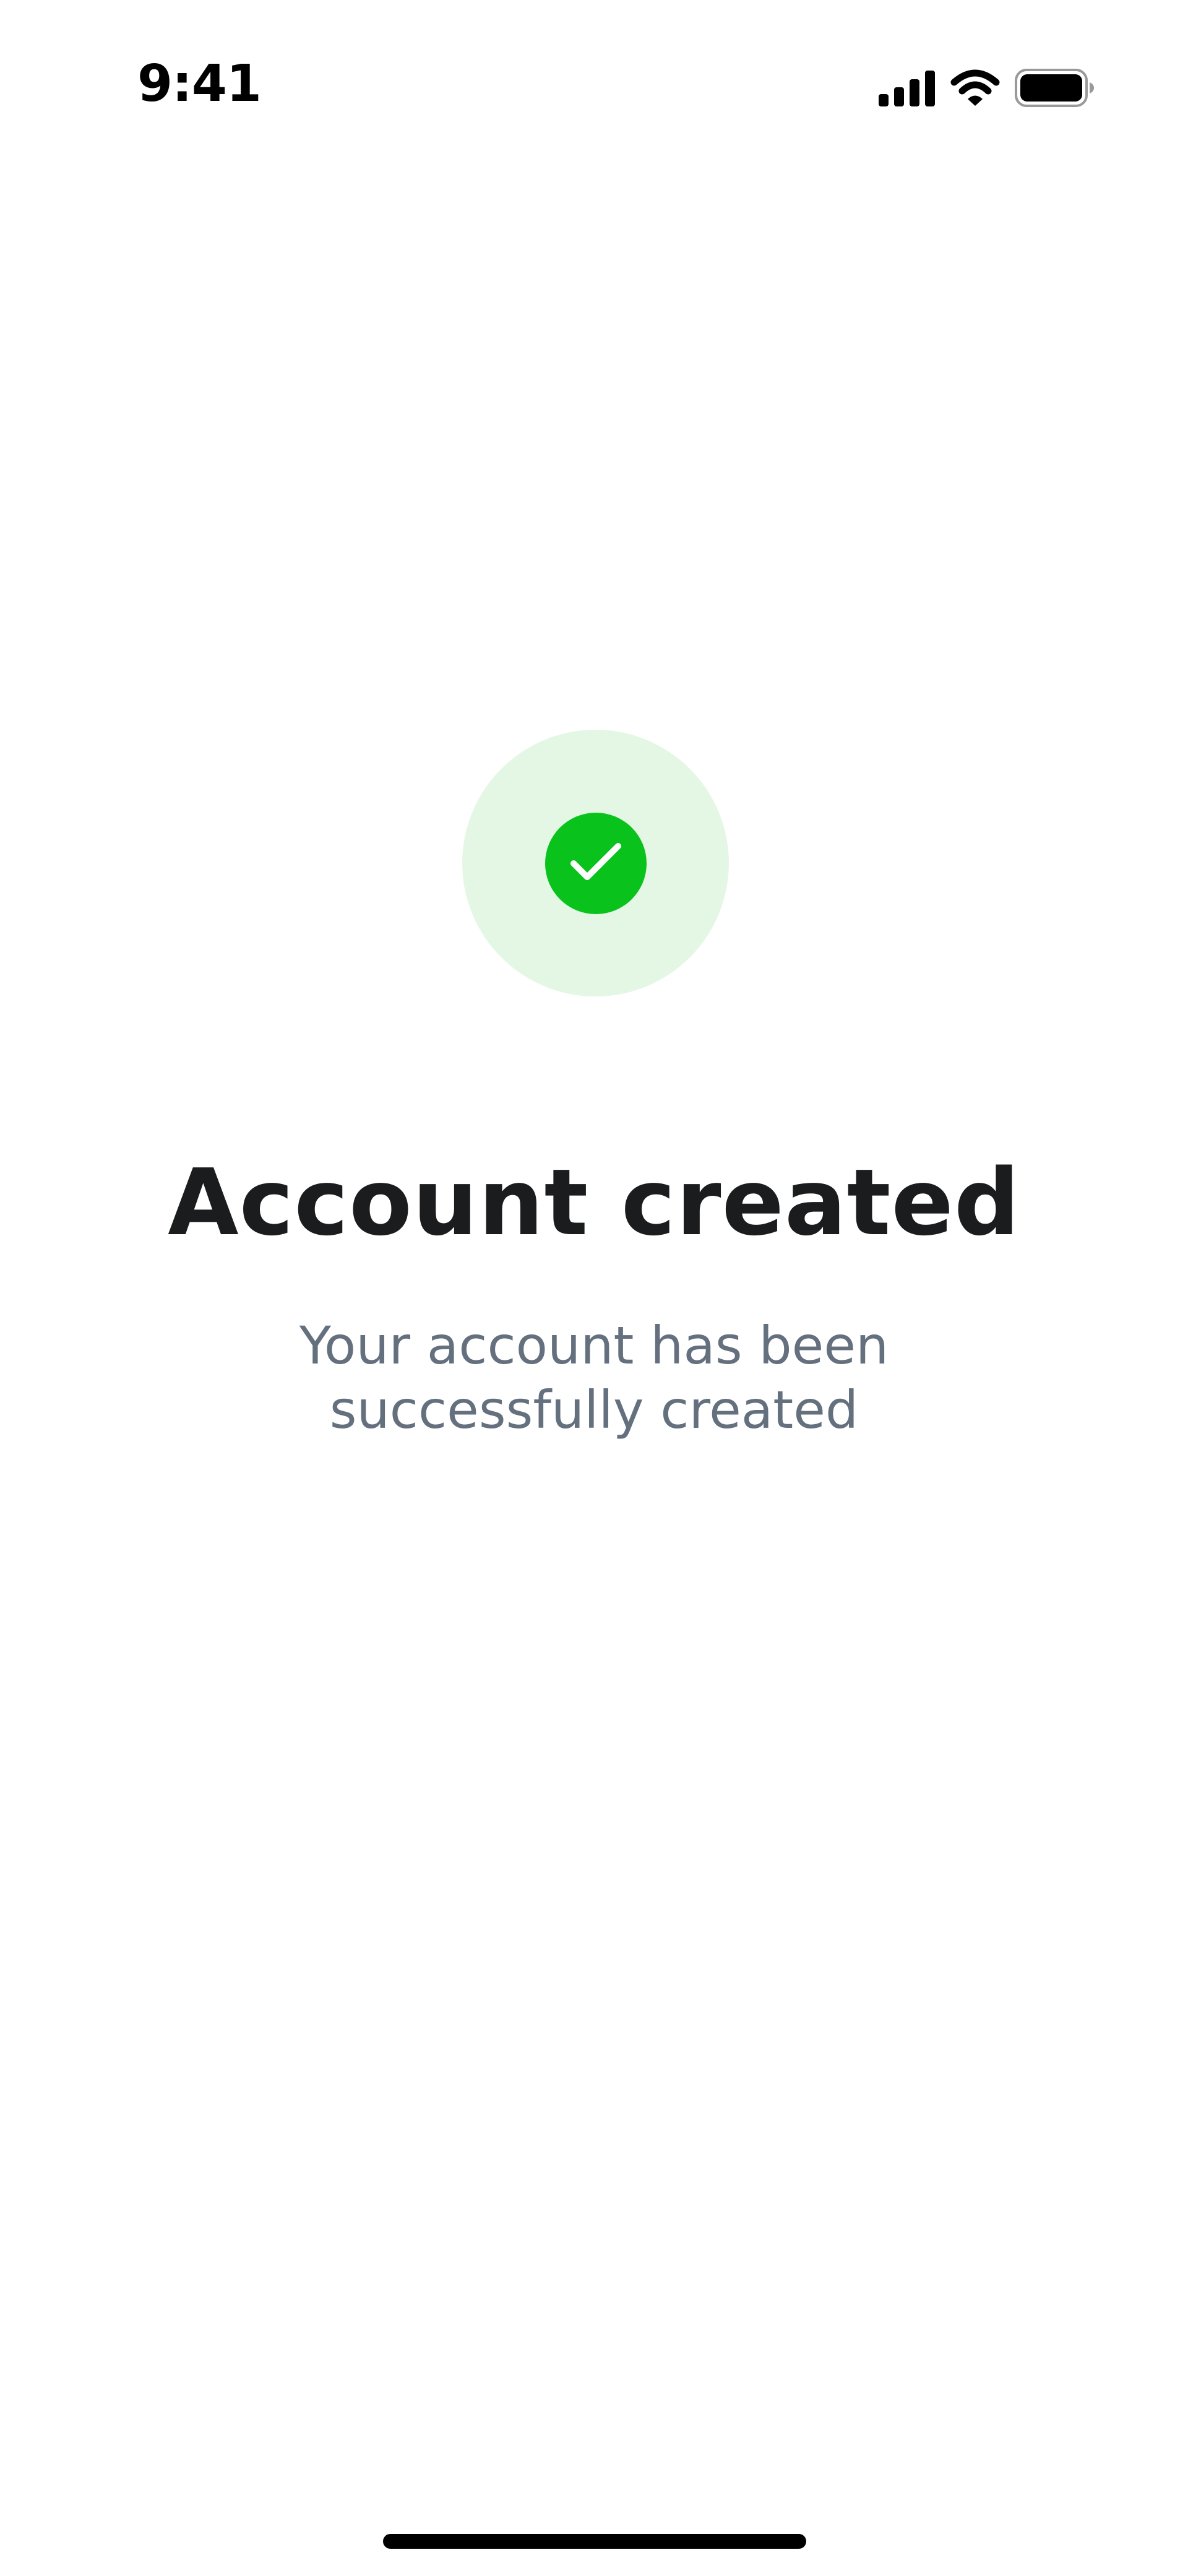 The width and height of the screenshot is (1188, 2576). I want to click on subtitle-line-2: successfully created, so click(594, 1410).